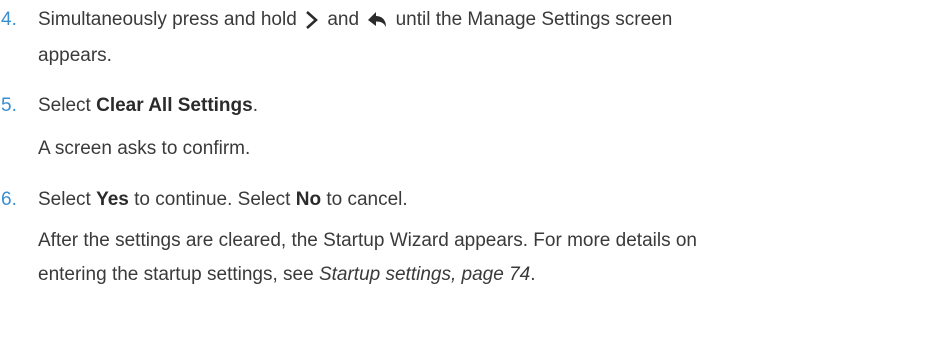  Describe the element at coordinates (64, 199) in the screenshot. I see `step-6-text-before: Select` at that location.